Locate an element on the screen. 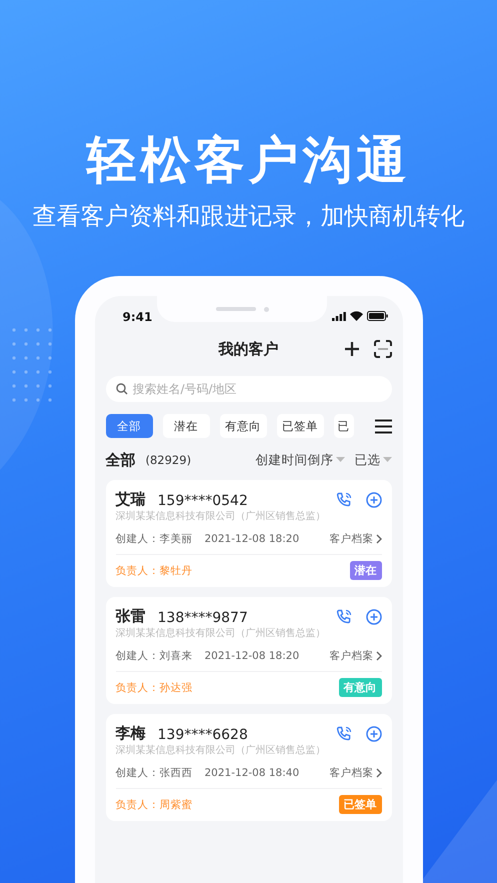 This screenshot has width=497, height=883. signal-icon is located at coordinates (339, 316).